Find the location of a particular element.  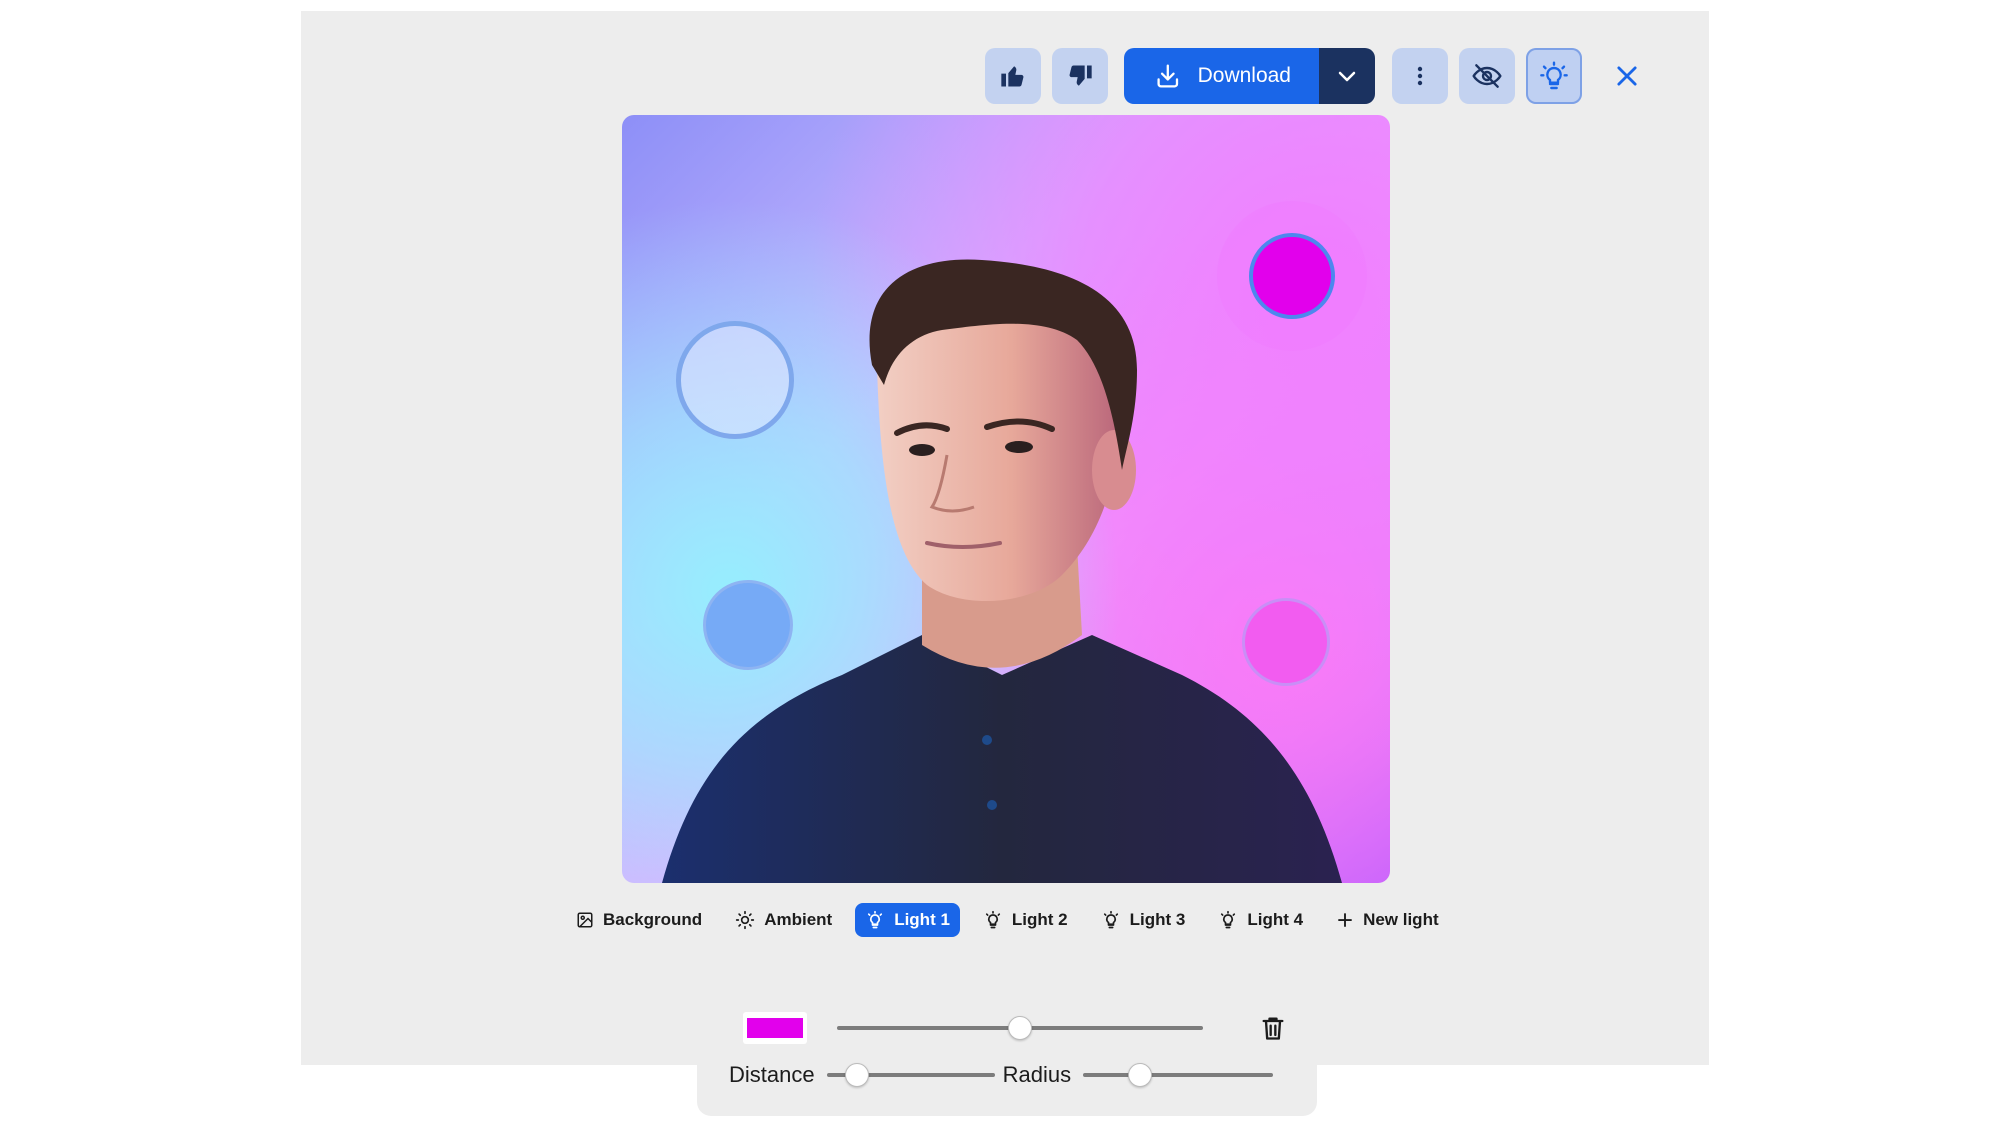

tab-light-1: Light 1 is located at coordinates (907, 920).